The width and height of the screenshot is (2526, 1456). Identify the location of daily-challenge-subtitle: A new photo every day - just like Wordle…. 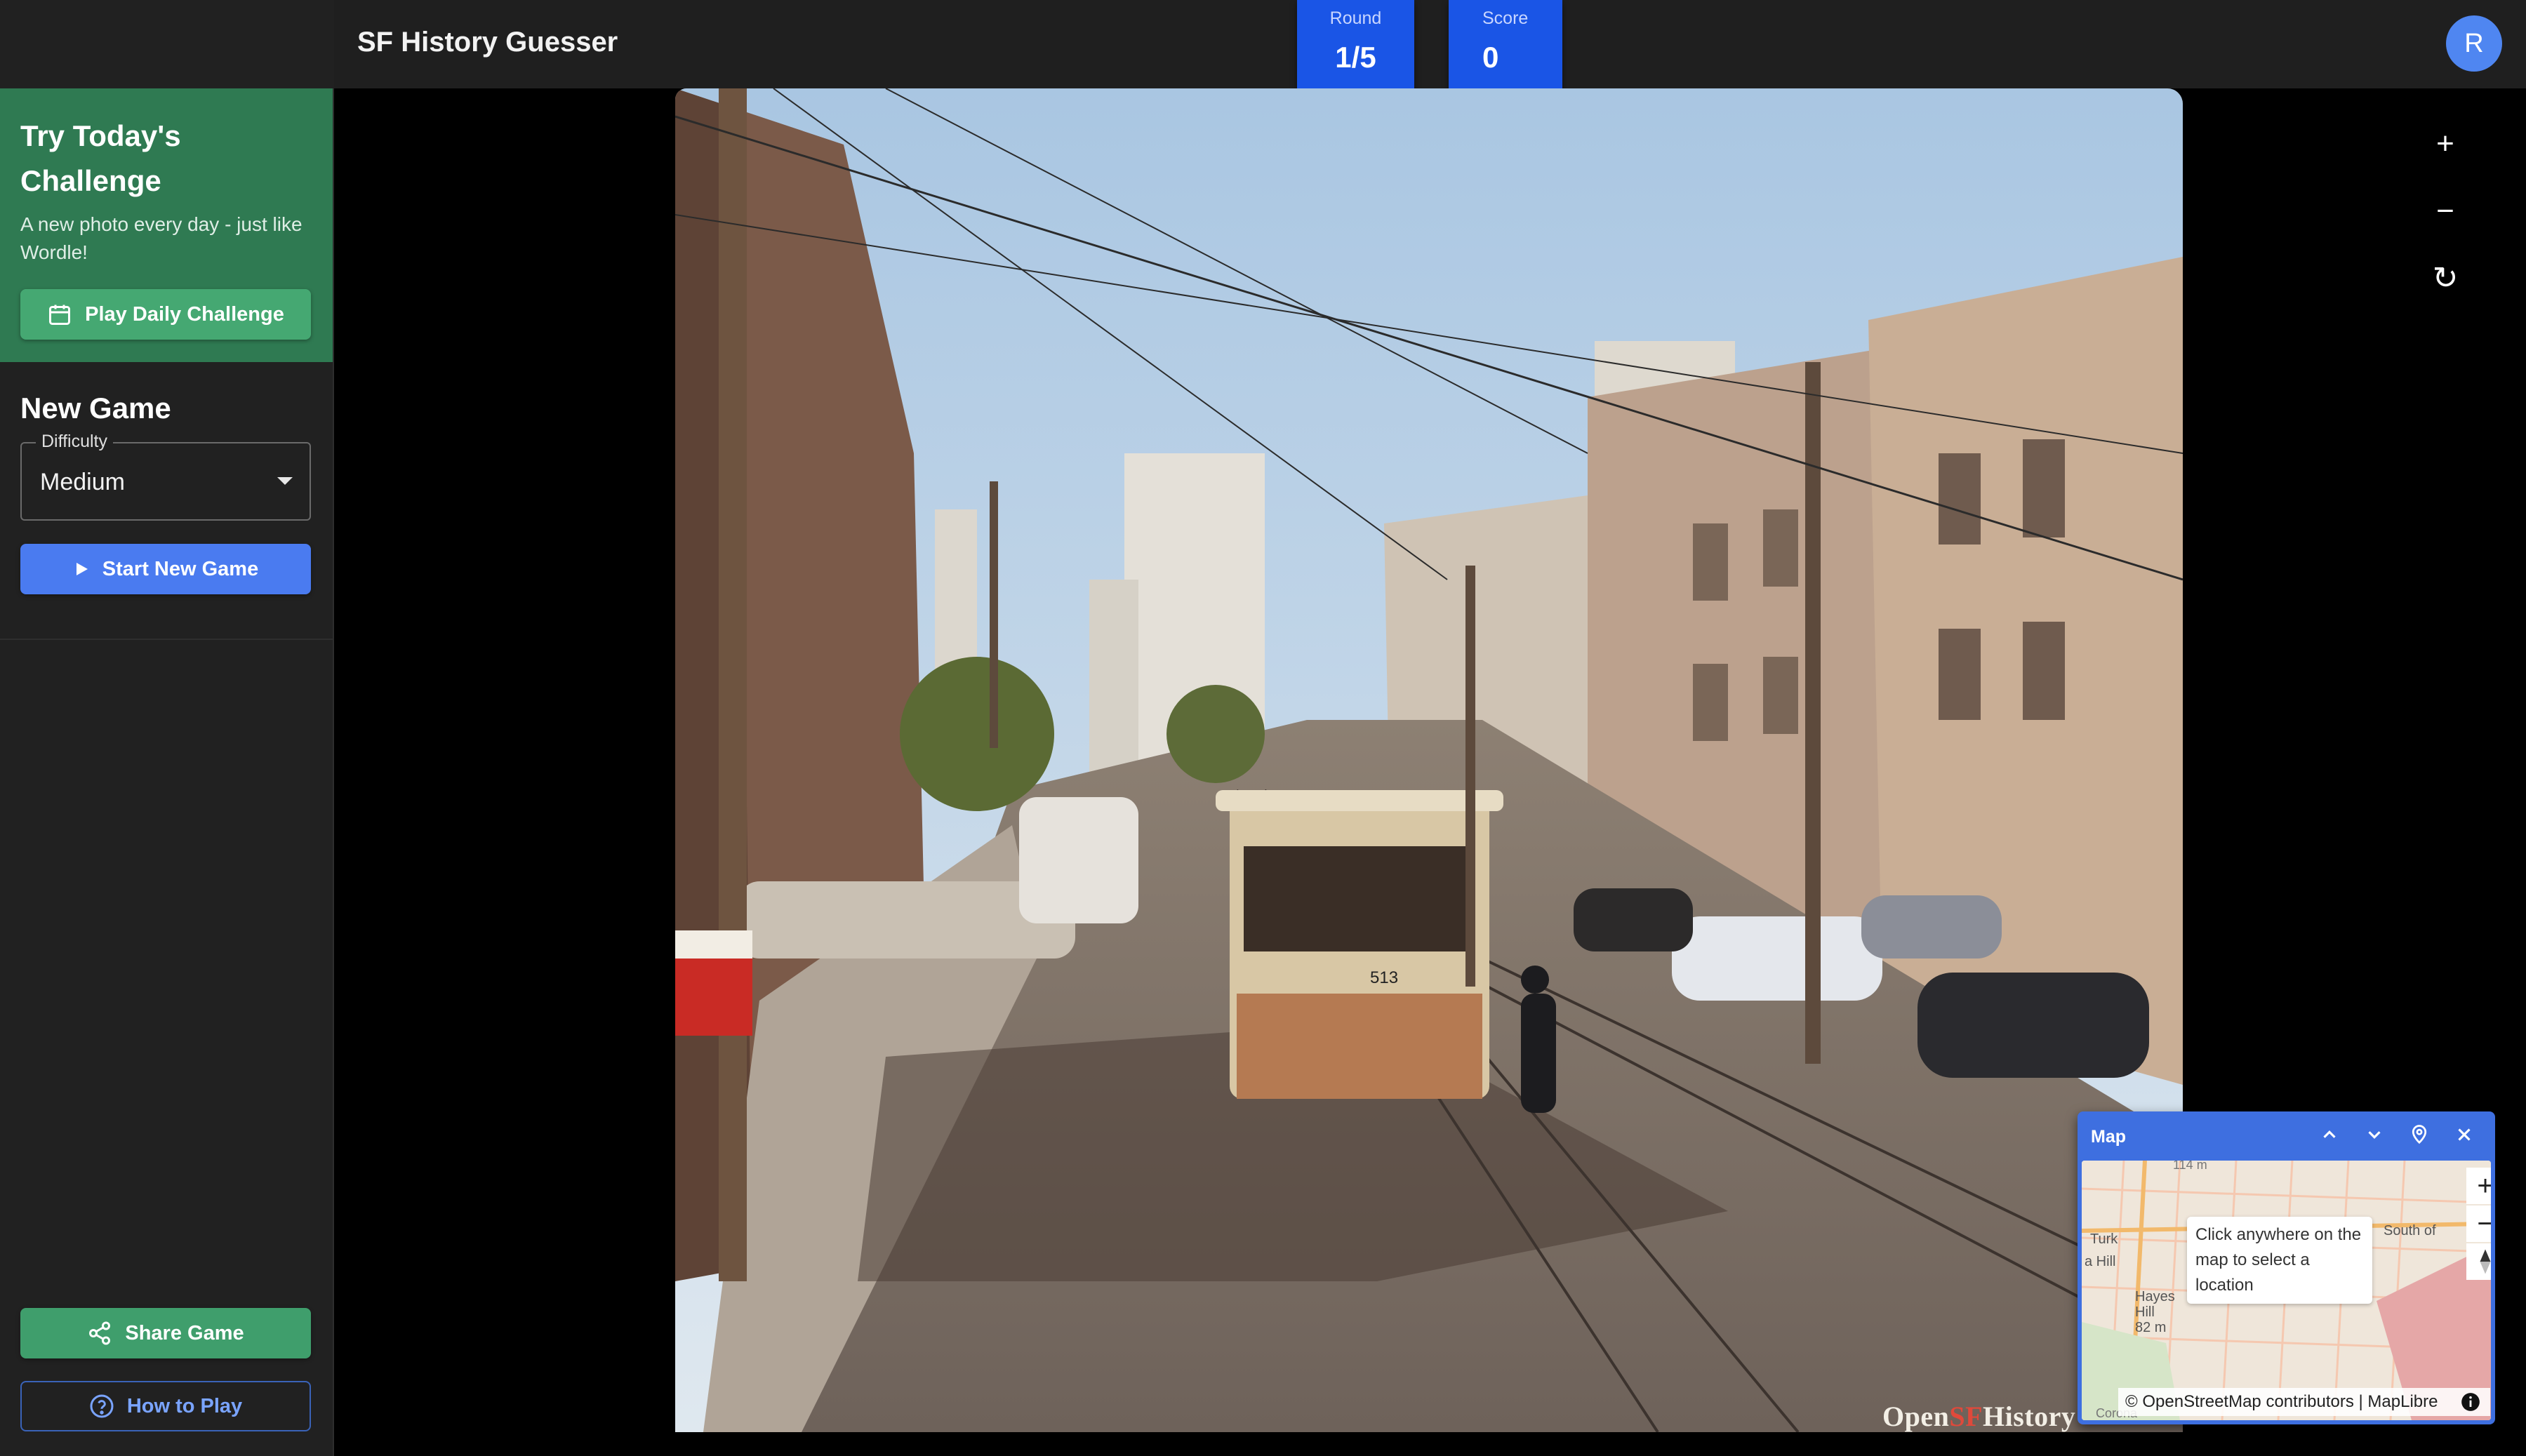
(161, 238).